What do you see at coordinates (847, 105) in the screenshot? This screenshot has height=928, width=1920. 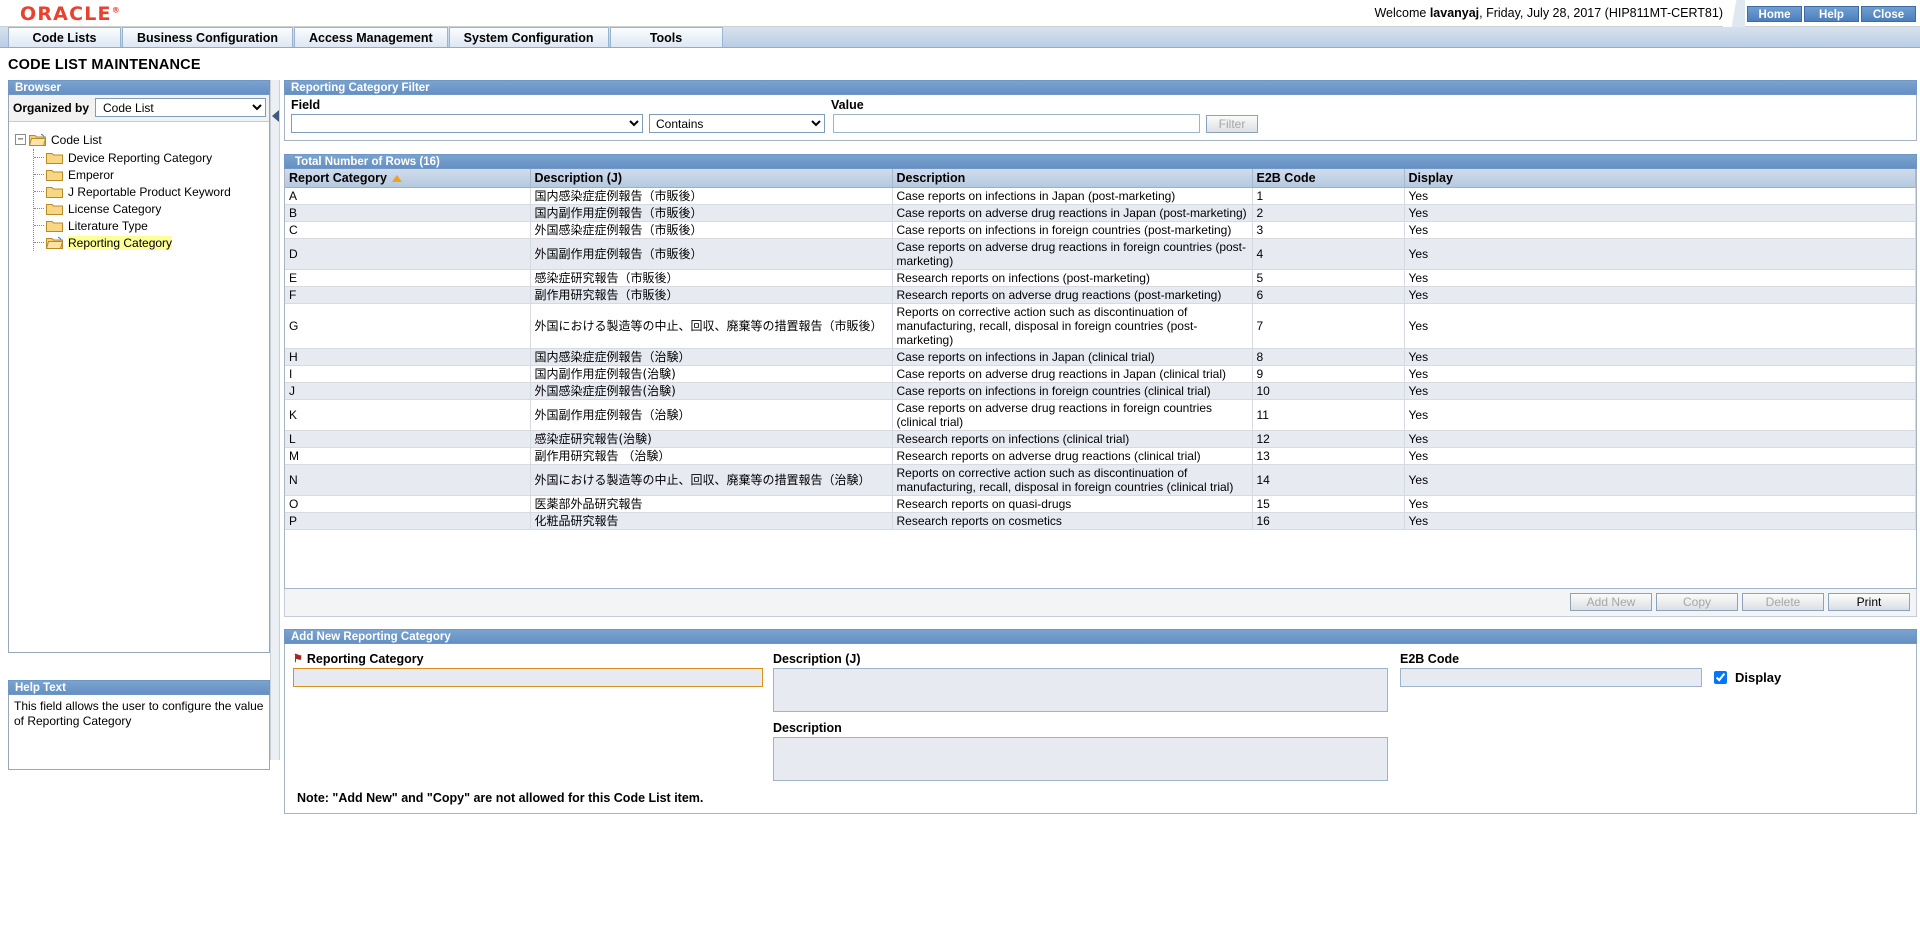 I see `value-label: Value` at bounding box center [847, 105].